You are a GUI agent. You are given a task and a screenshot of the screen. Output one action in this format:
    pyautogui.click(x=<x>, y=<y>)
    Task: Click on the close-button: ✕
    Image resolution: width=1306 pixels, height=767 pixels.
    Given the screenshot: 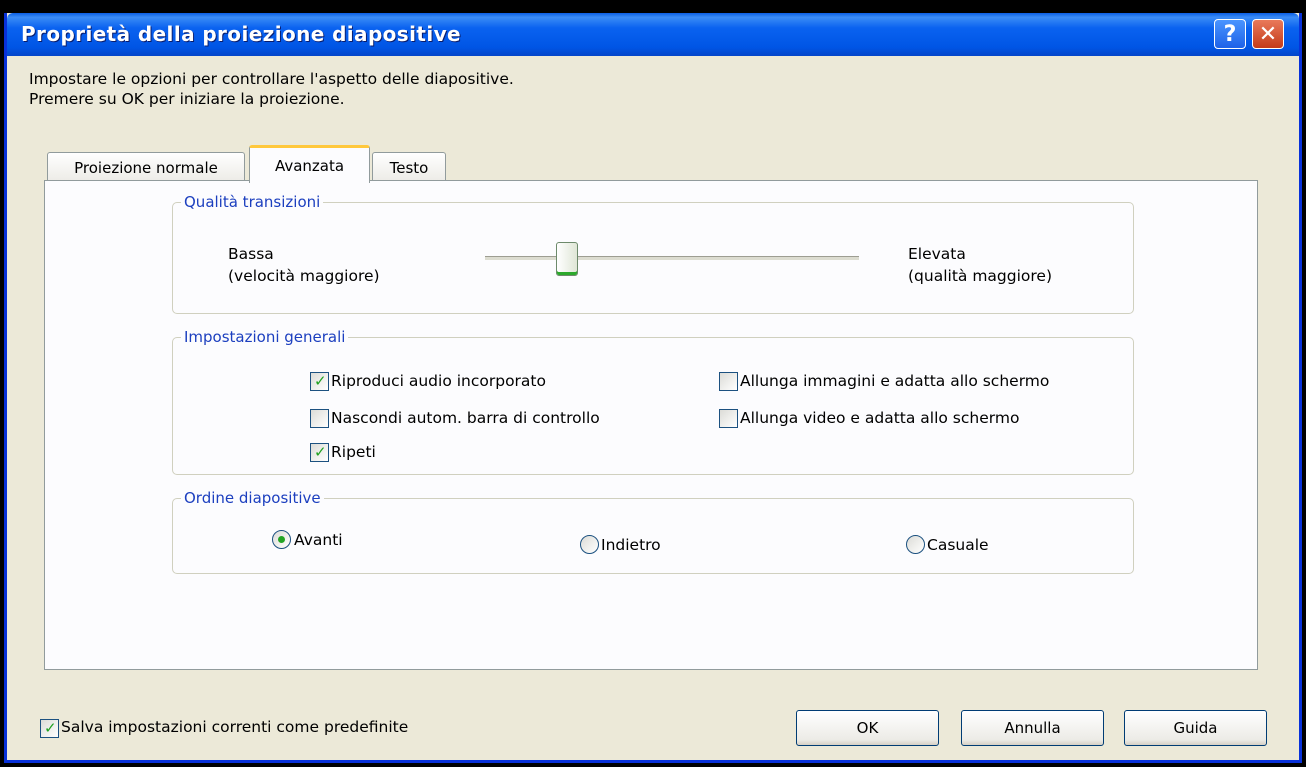 What is the action you would take?
    pyautogui.click(x=1268, y=34)
    